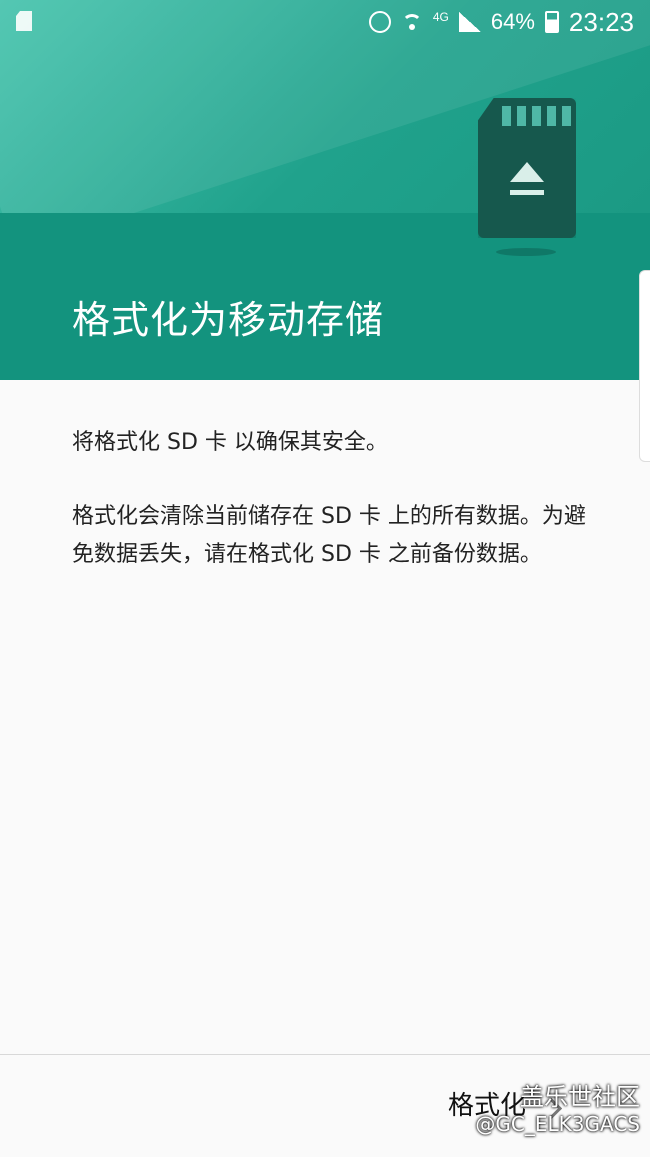 The height and width of the screenshot is (1157, 650). Describe the element at coordinates (230, 442) in the screenshot. I see `info-paragraph-1: 将格式化 SD 卡 以确保其安全。` at that location.